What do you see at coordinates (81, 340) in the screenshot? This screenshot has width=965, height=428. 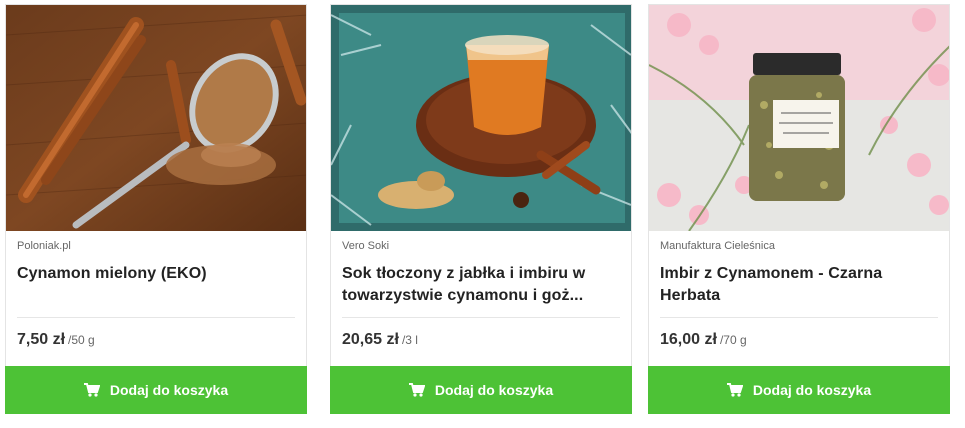 I see `price-unit: /50 g` at bounding box center [81, 340].